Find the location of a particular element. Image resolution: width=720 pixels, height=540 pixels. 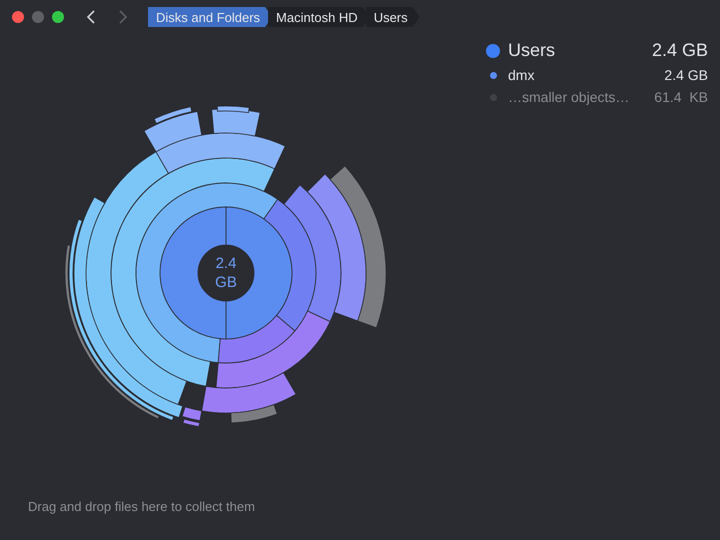

drop-hint: Drag and drop files here to collect them is located at coordinates (141, 506).